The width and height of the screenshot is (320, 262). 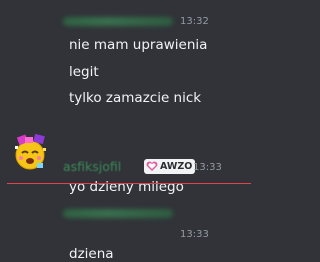 I want to click on message-text: legit, so click(x=84, y=72).